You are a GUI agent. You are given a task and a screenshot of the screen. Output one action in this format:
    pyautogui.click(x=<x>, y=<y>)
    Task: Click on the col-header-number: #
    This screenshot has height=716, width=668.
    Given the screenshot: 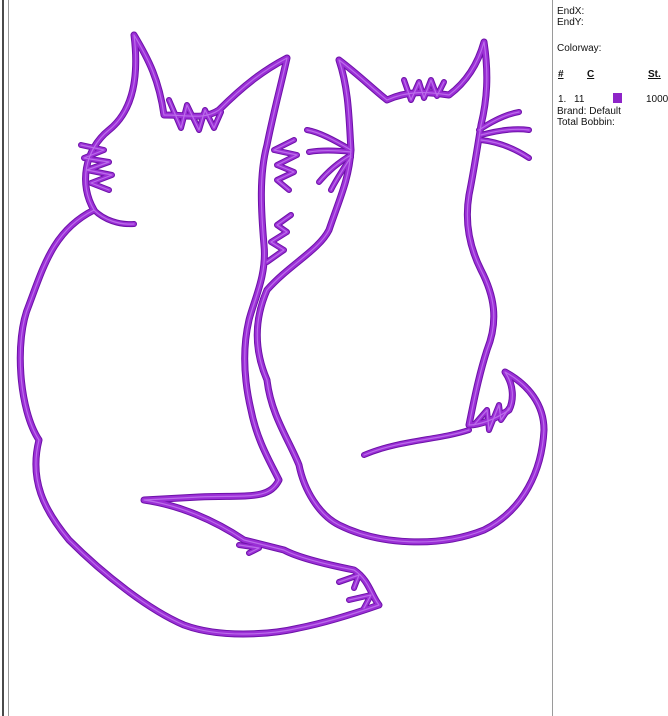 What is the action you would take?
    pyautogui.click(x=561, y=74)
    